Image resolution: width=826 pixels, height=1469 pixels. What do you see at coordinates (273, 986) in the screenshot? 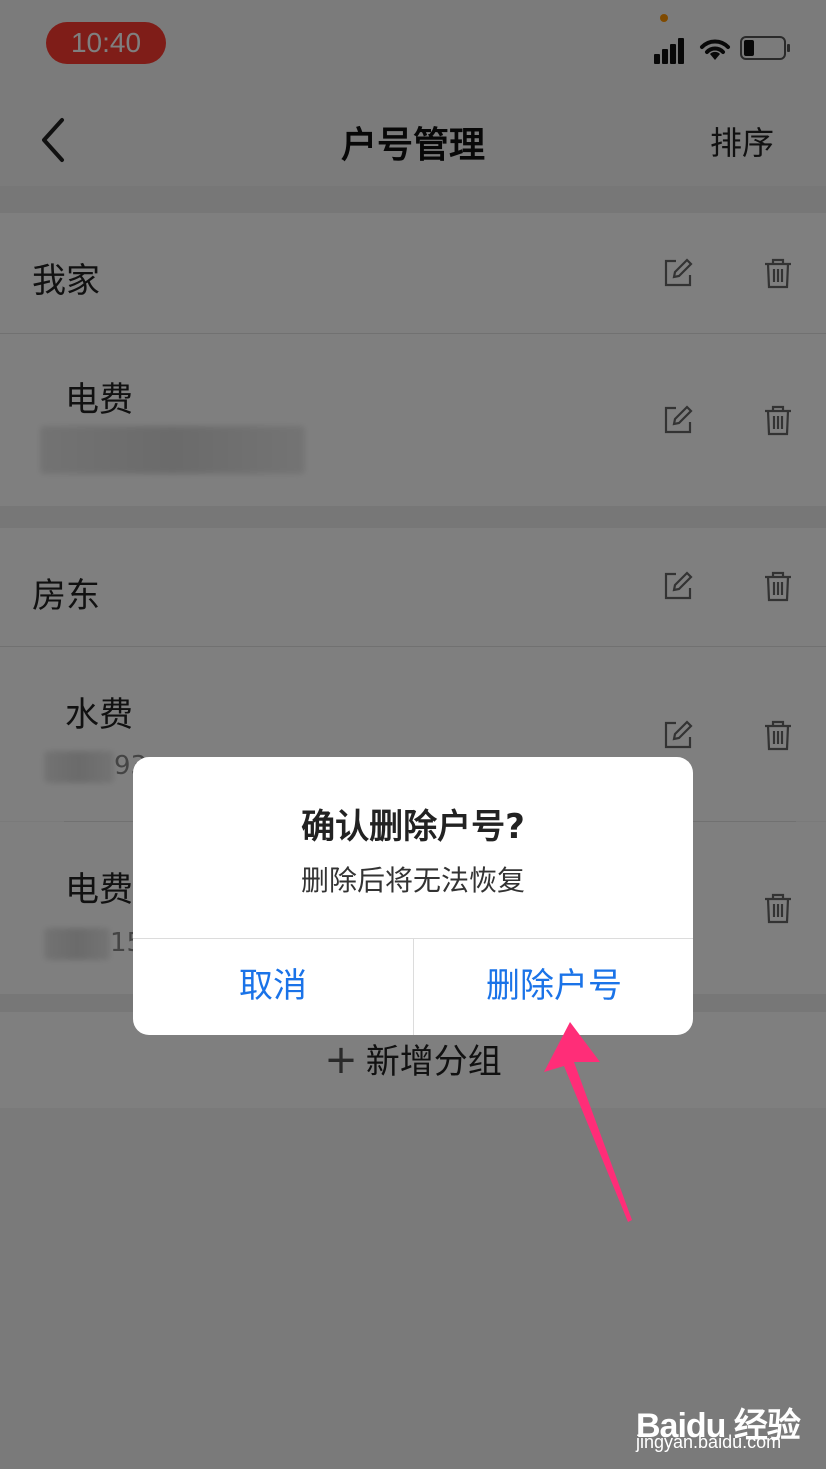
I see `cancel-button: 取消` at bounding box center [273, 986].